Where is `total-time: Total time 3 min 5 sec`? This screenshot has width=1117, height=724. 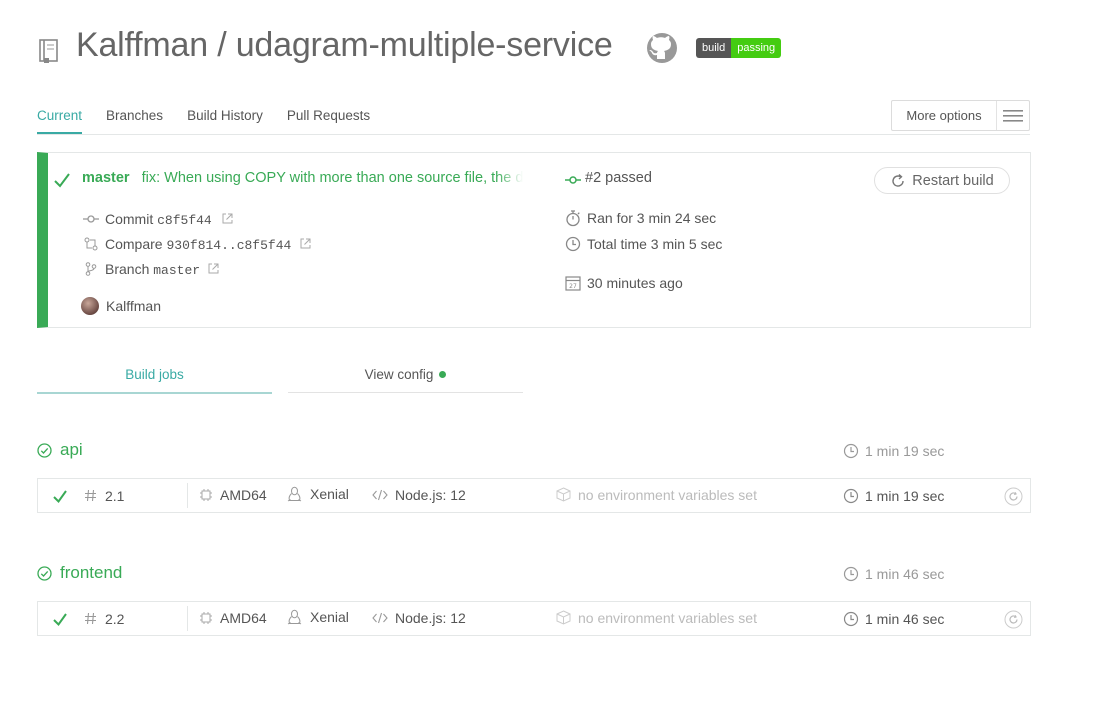
total-time: Total time 3 min 5 sec is located at coordinates (655, 244).